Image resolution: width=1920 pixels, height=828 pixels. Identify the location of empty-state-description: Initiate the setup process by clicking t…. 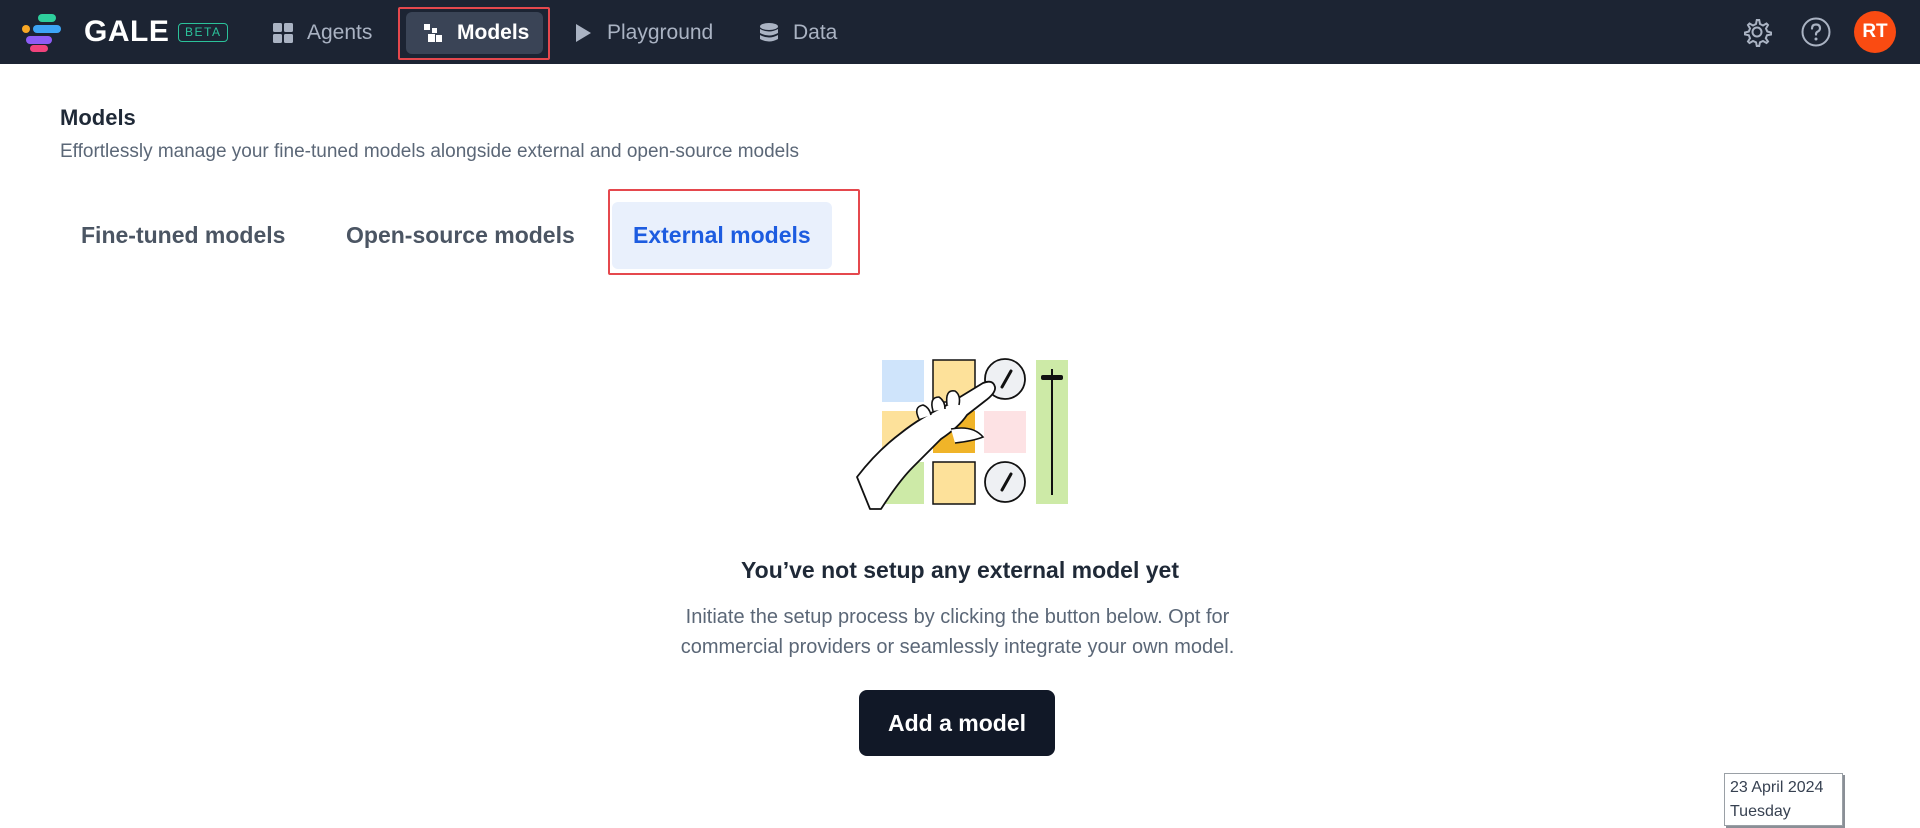
(957, 632).